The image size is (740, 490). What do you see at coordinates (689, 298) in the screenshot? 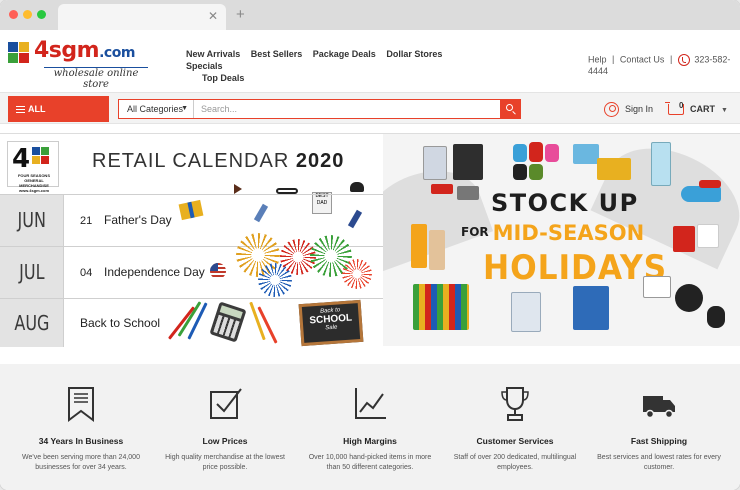
I see `bbq-grill-image` at bounding box center [689, 298].